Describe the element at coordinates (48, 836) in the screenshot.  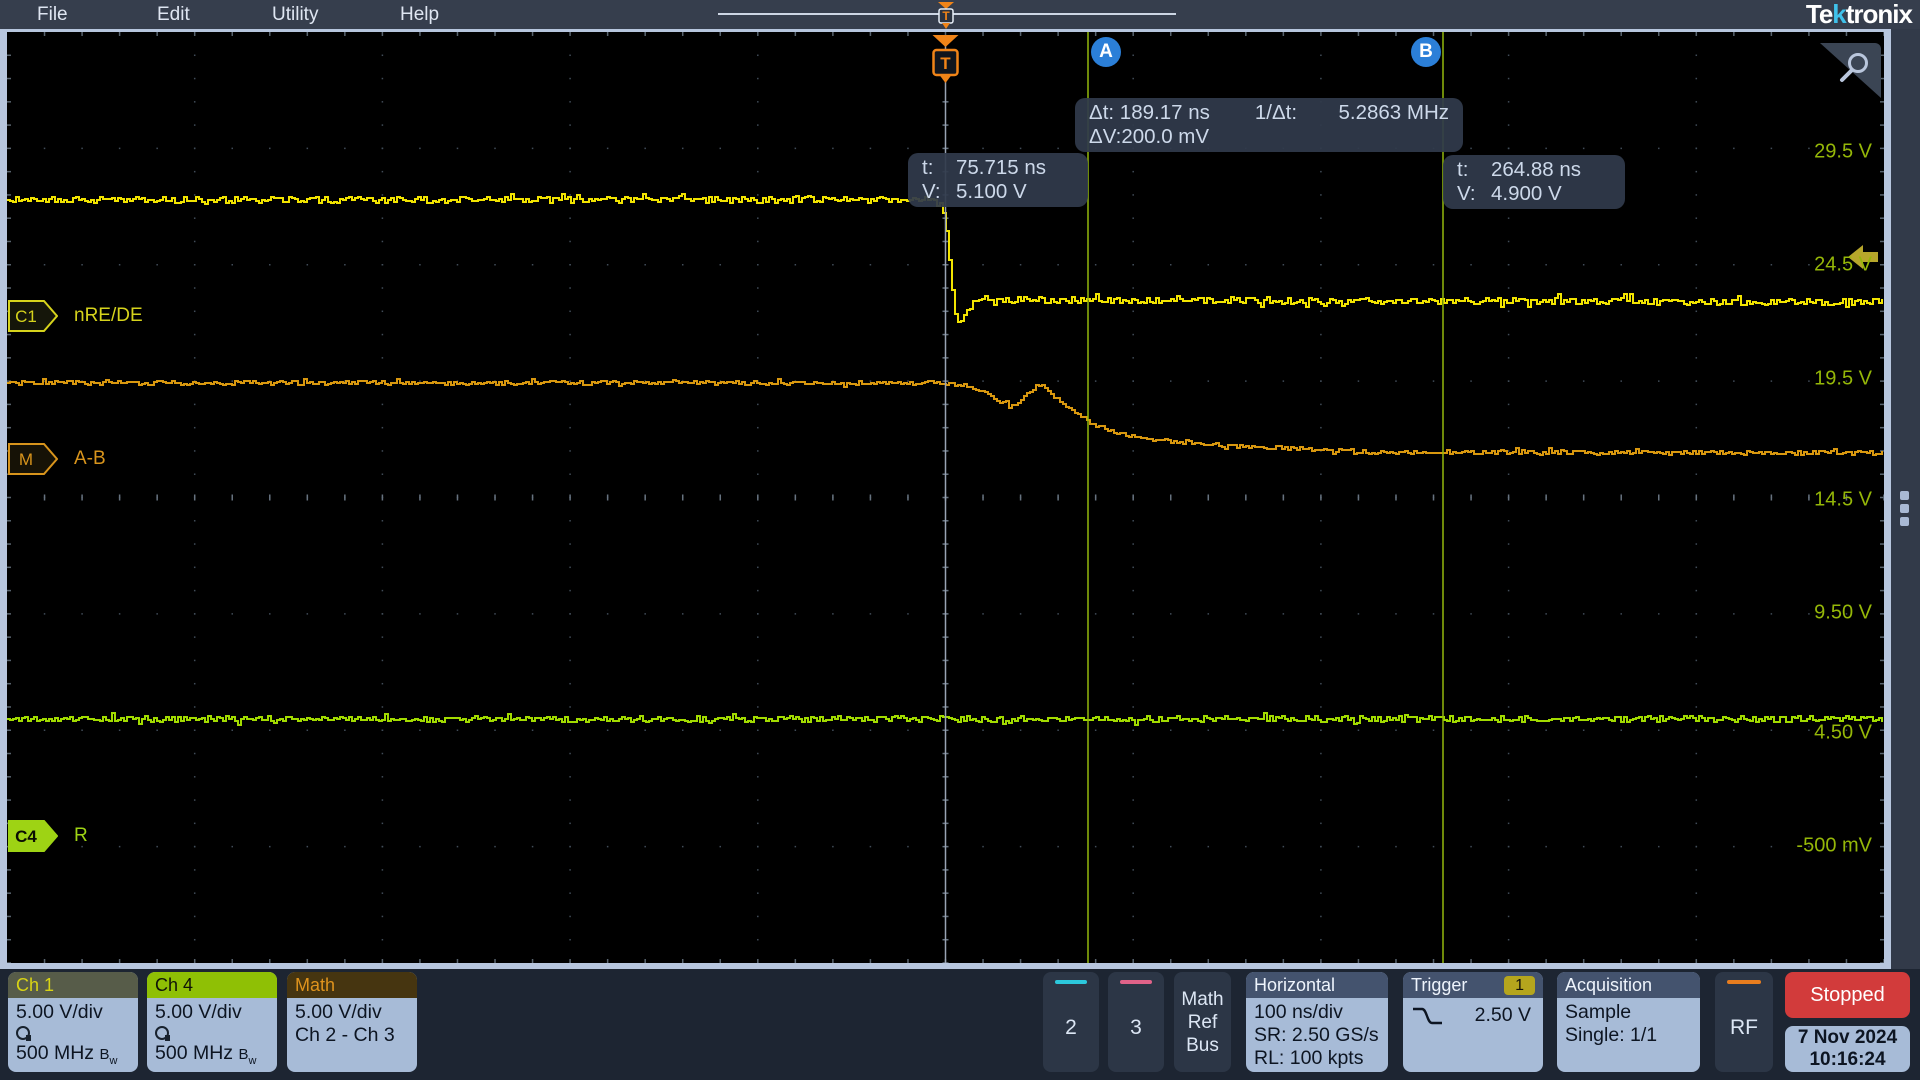
I see `channel-badge-ch4: C4 R` at that location.